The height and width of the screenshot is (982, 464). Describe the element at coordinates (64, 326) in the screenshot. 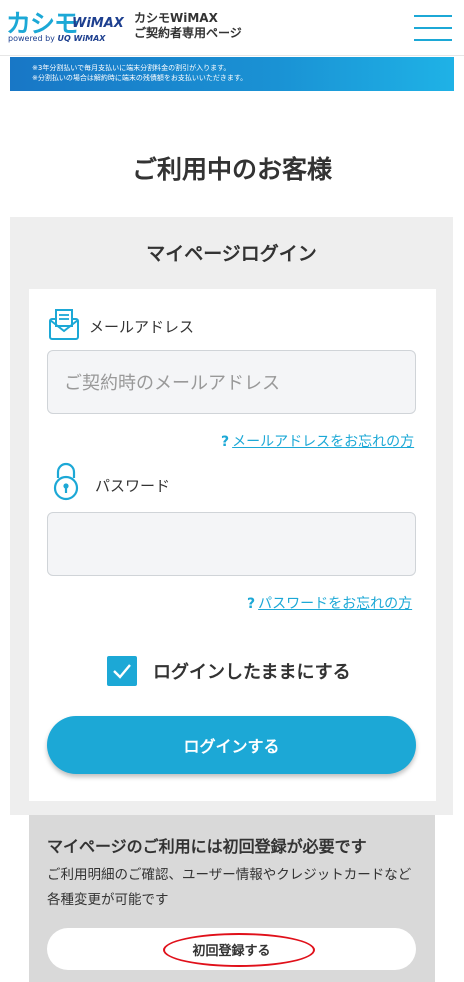

I see `envelope-icon` at that location.